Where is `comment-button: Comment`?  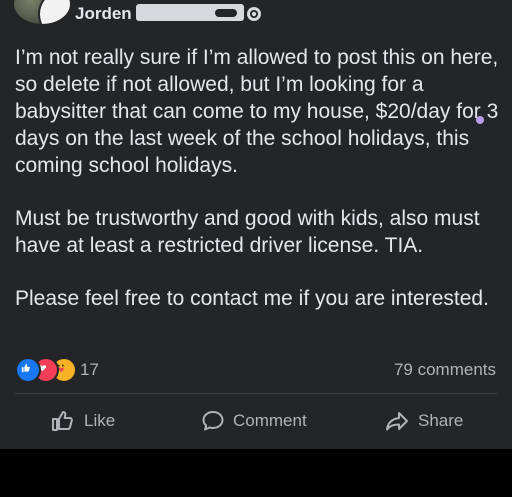
comment-button: Comment is located at coordinates (254, 421).